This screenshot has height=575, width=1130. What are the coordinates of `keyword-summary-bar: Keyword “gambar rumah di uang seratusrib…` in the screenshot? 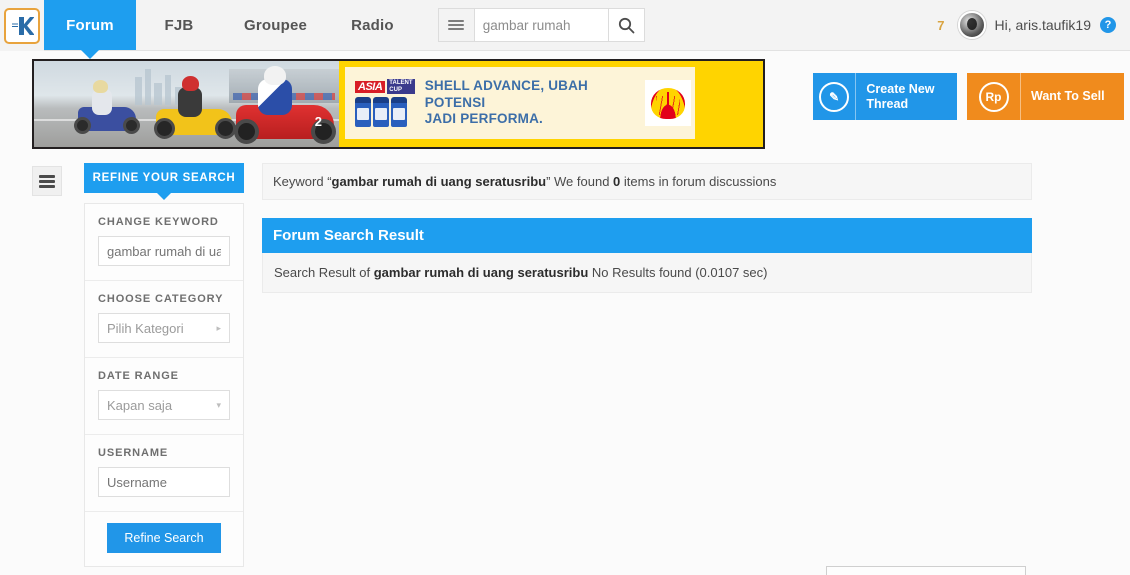 It's located at (647, 181).